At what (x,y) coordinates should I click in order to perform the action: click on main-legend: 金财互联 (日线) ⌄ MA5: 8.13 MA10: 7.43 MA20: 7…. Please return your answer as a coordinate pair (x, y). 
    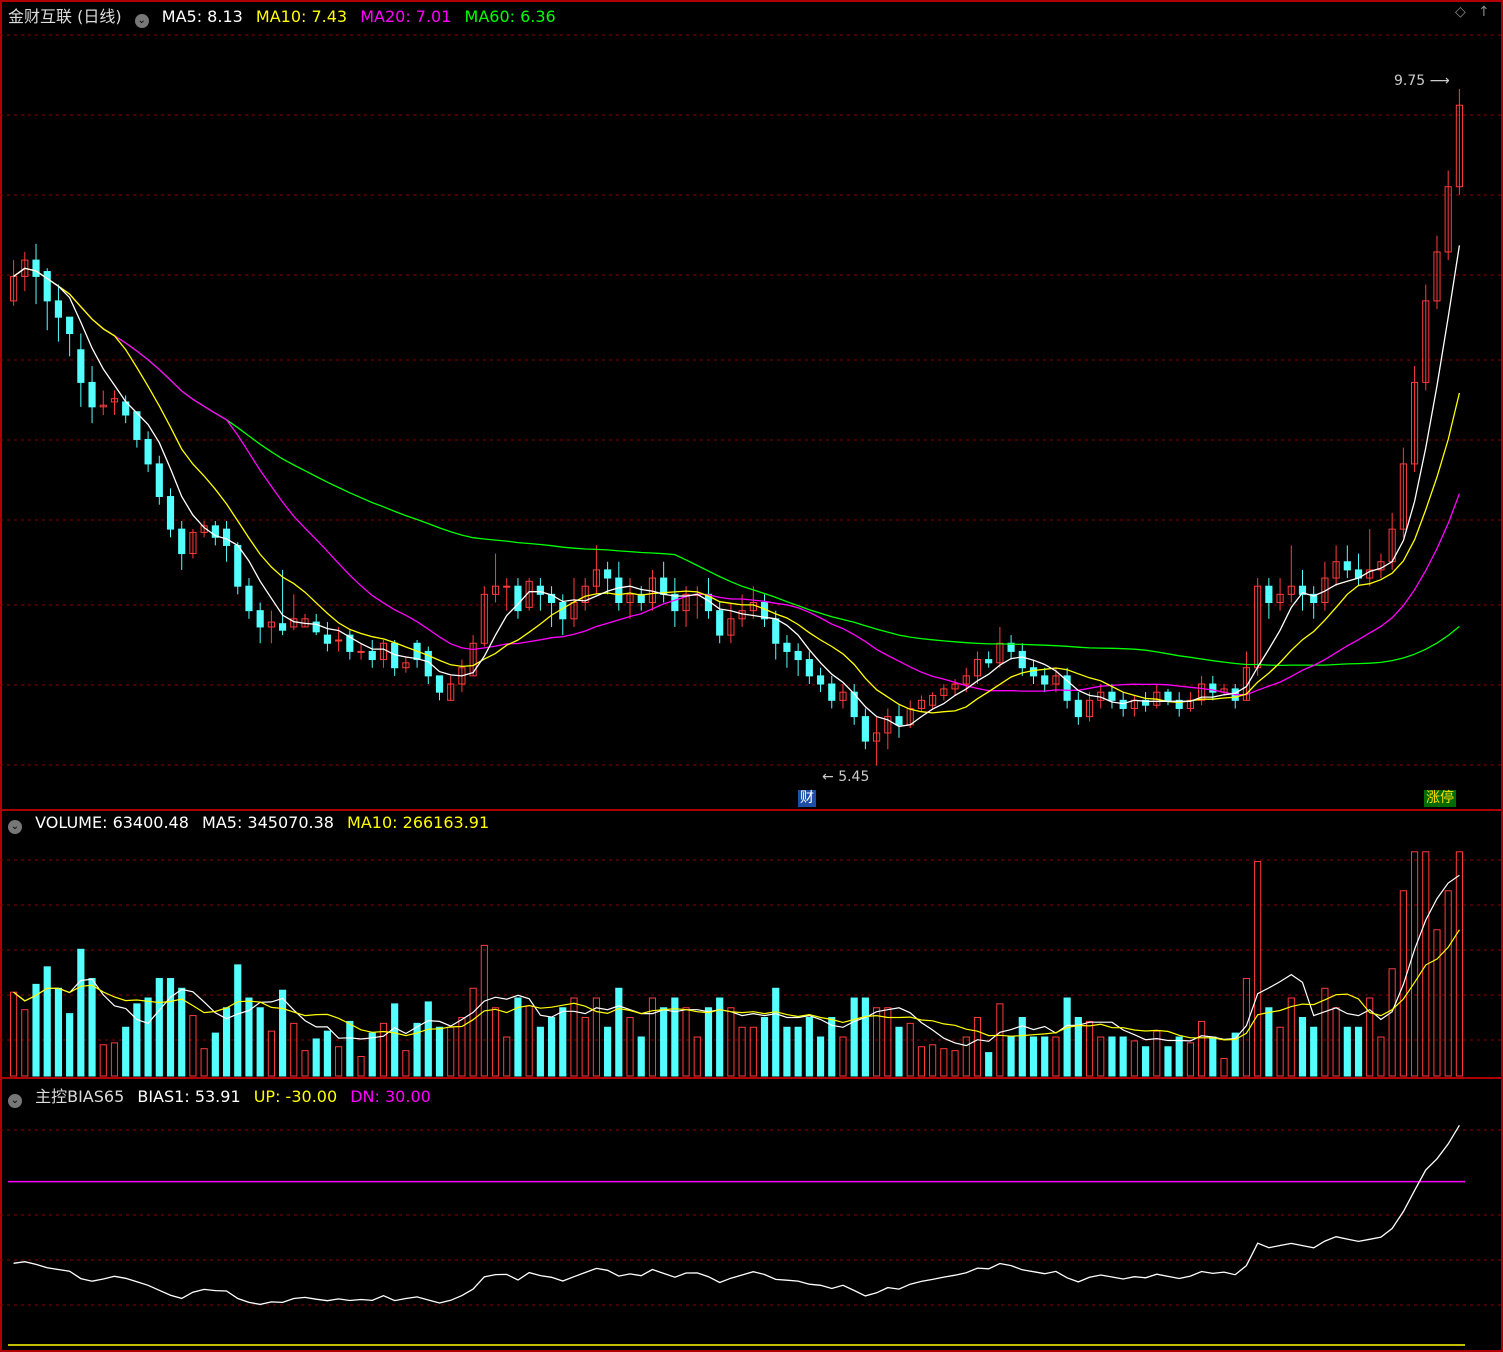
    Looking at the image, I should click on (286, 15).